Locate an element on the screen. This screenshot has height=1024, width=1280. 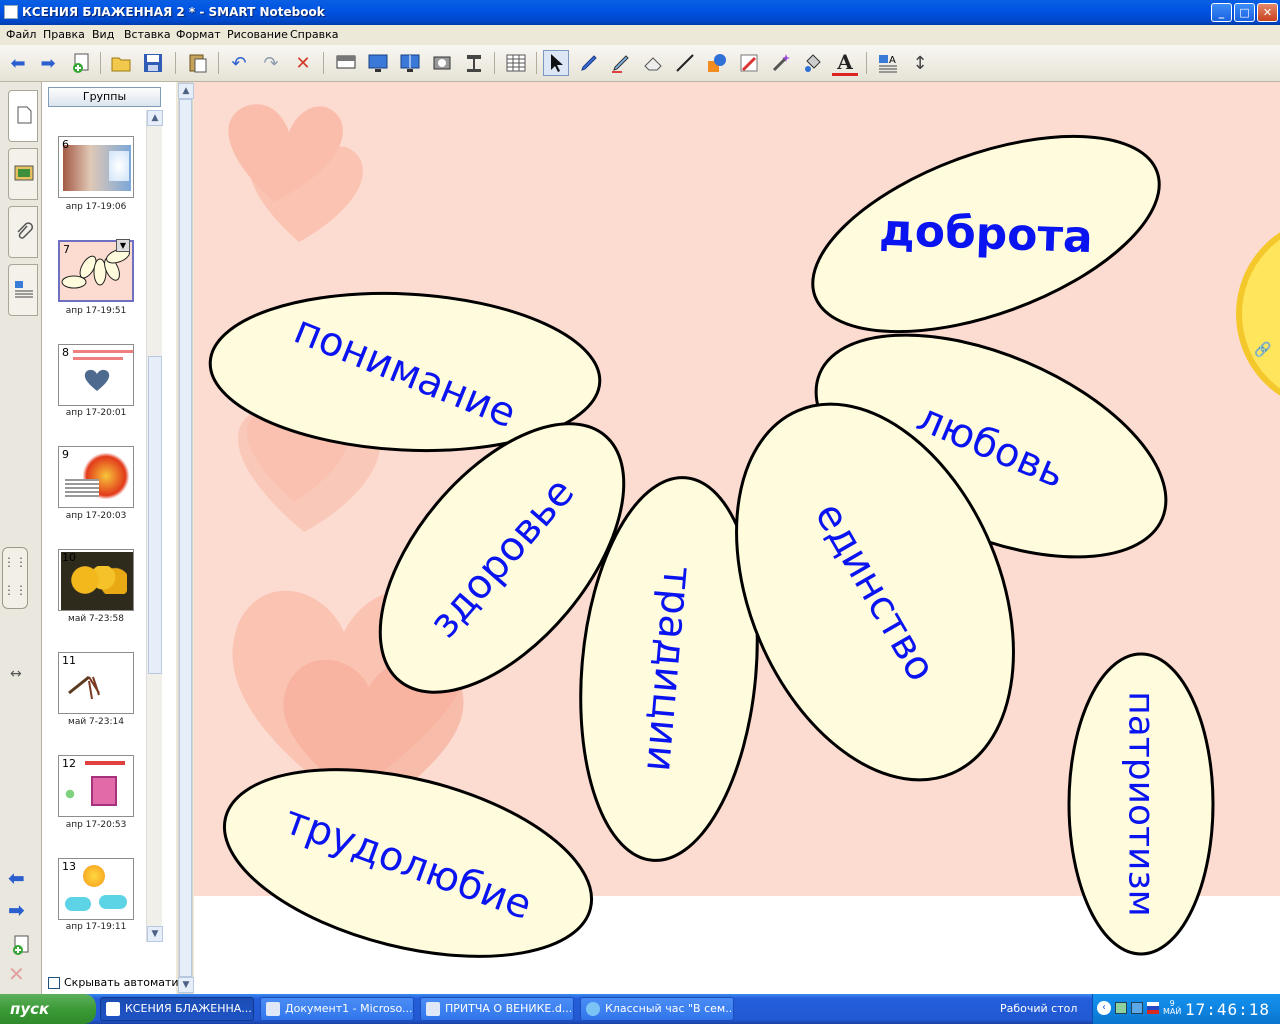
menu-file: Файл is located at coordinates (21, 34).